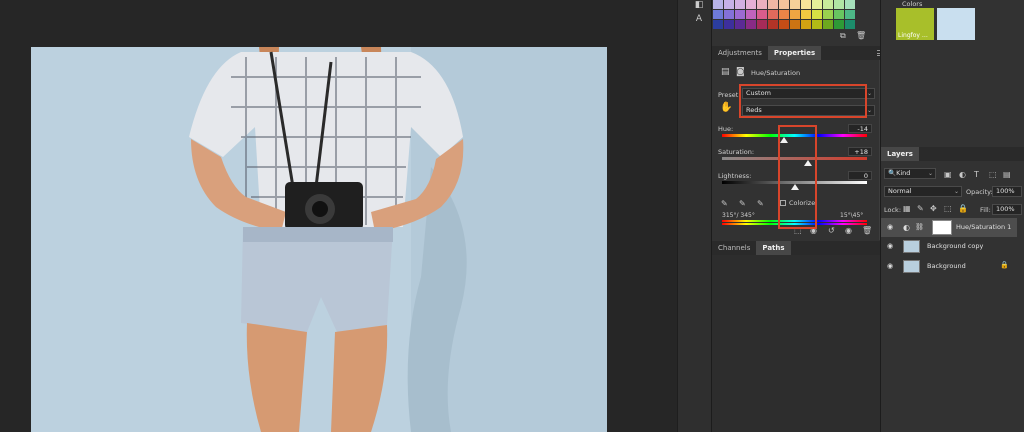  Describe the element at coordinates (740, 53) in the screenshot. I see `tab-adjustments: Adjustments` at that location.